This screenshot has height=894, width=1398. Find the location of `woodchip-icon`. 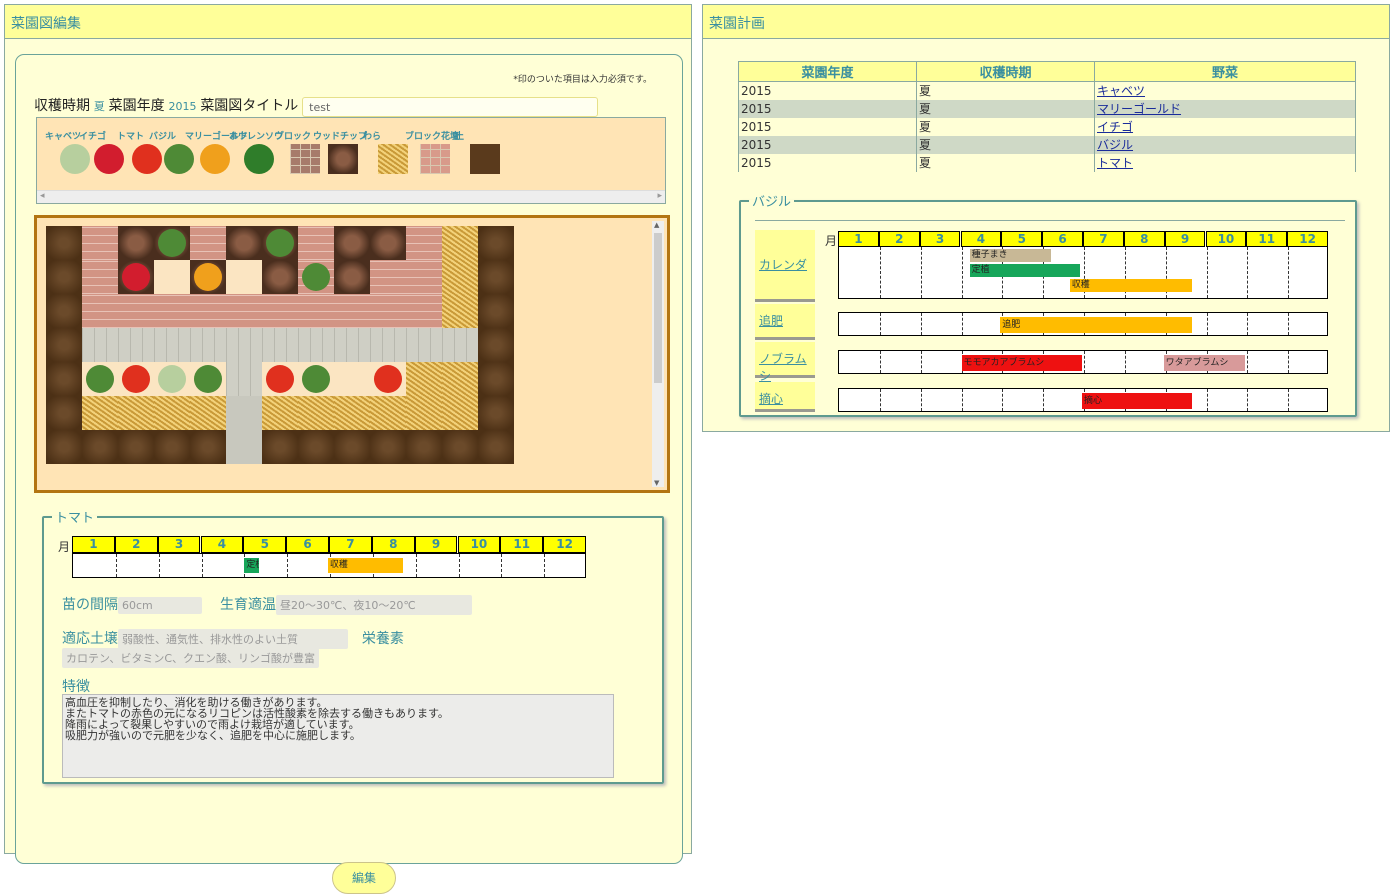

woodchip-icon is located at coordinates (343, 159).